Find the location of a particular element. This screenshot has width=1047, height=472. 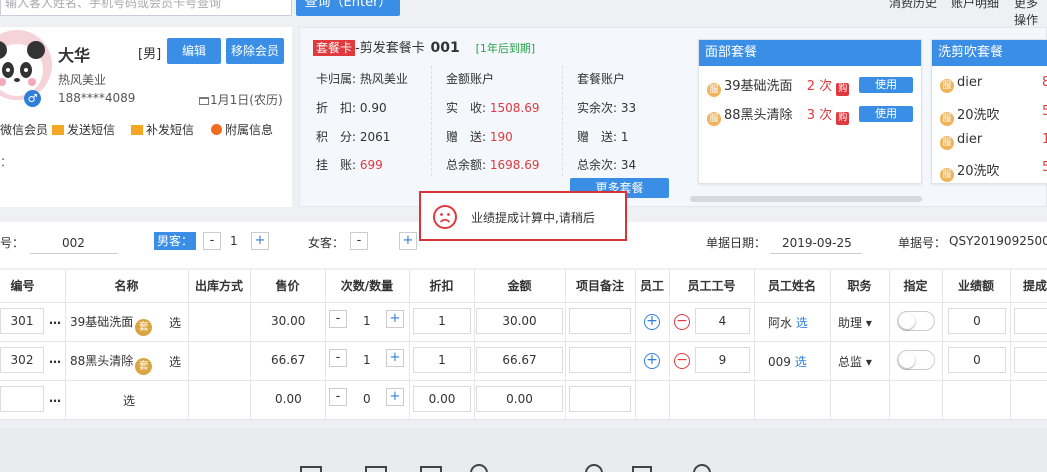

col-header-commission: 提成 is located at coordinates (1034, 286).